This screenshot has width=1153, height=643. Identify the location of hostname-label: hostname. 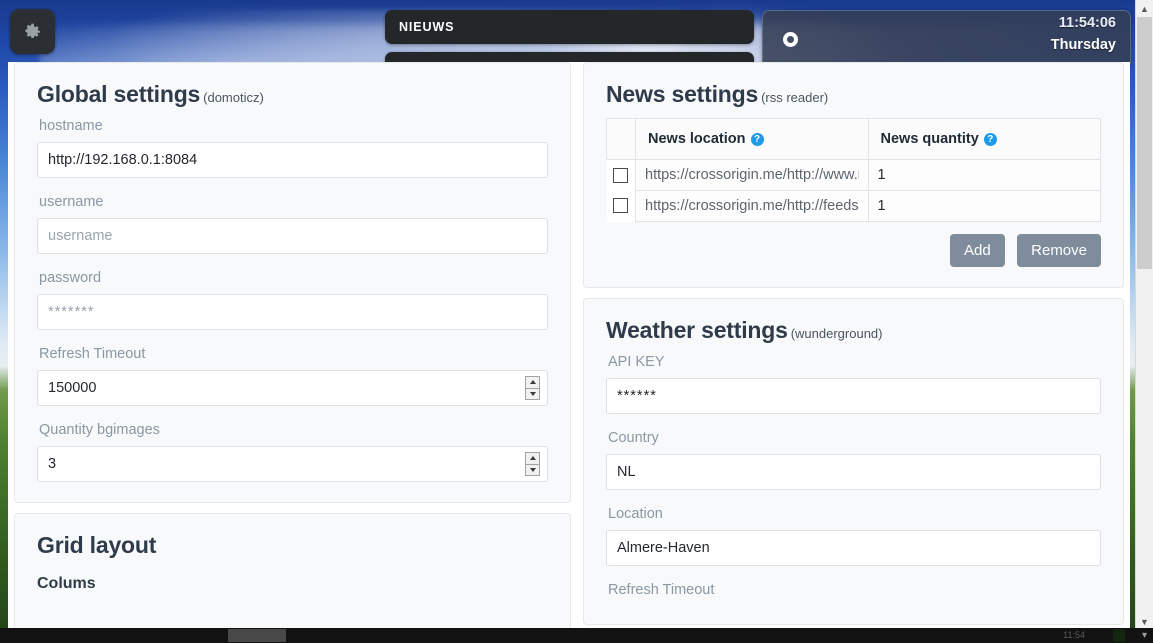
(71, 126).